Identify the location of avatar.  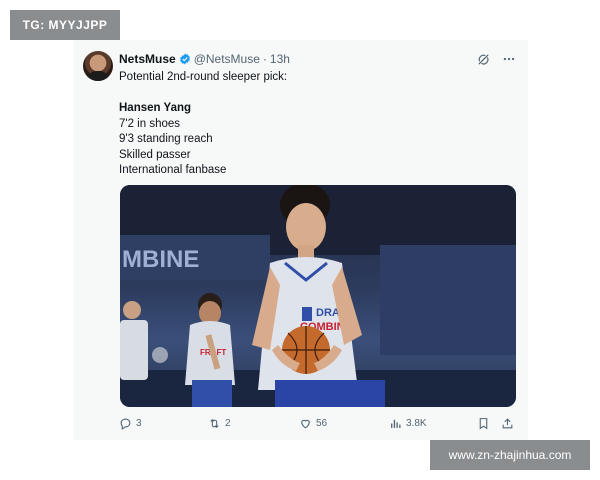
(98, 66).